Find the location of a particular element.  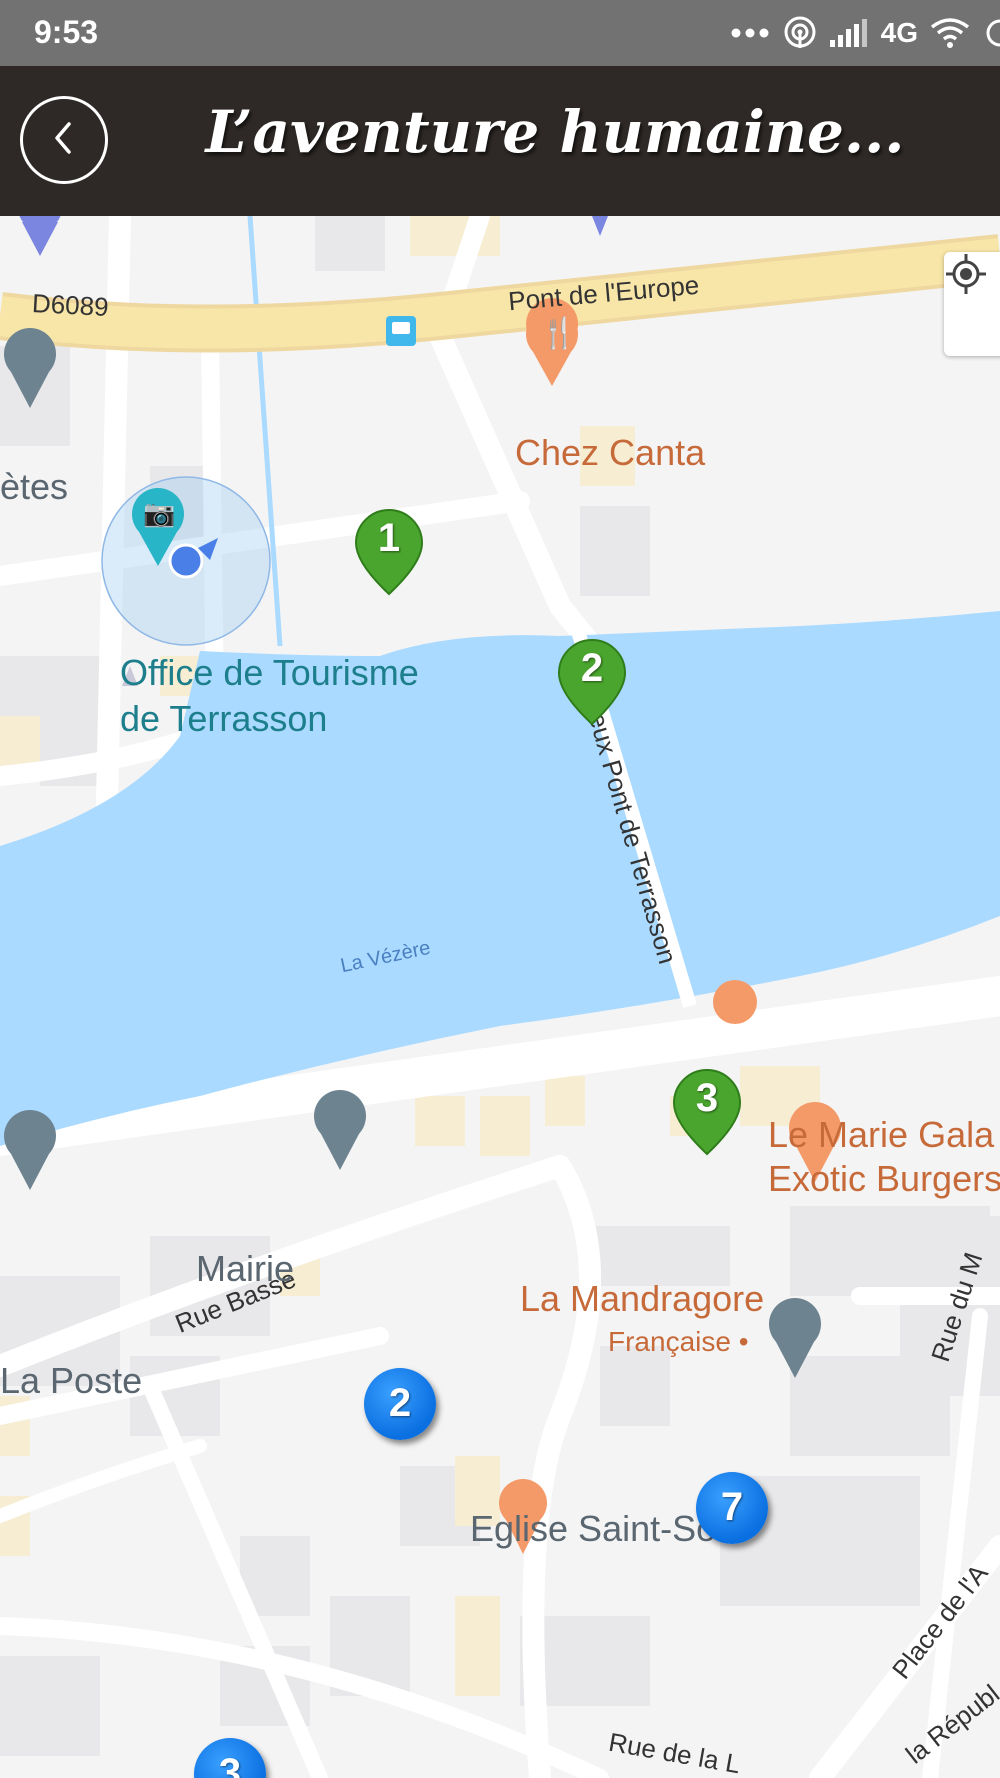

place-fetes: ètes is located at coordinates (34, 487).